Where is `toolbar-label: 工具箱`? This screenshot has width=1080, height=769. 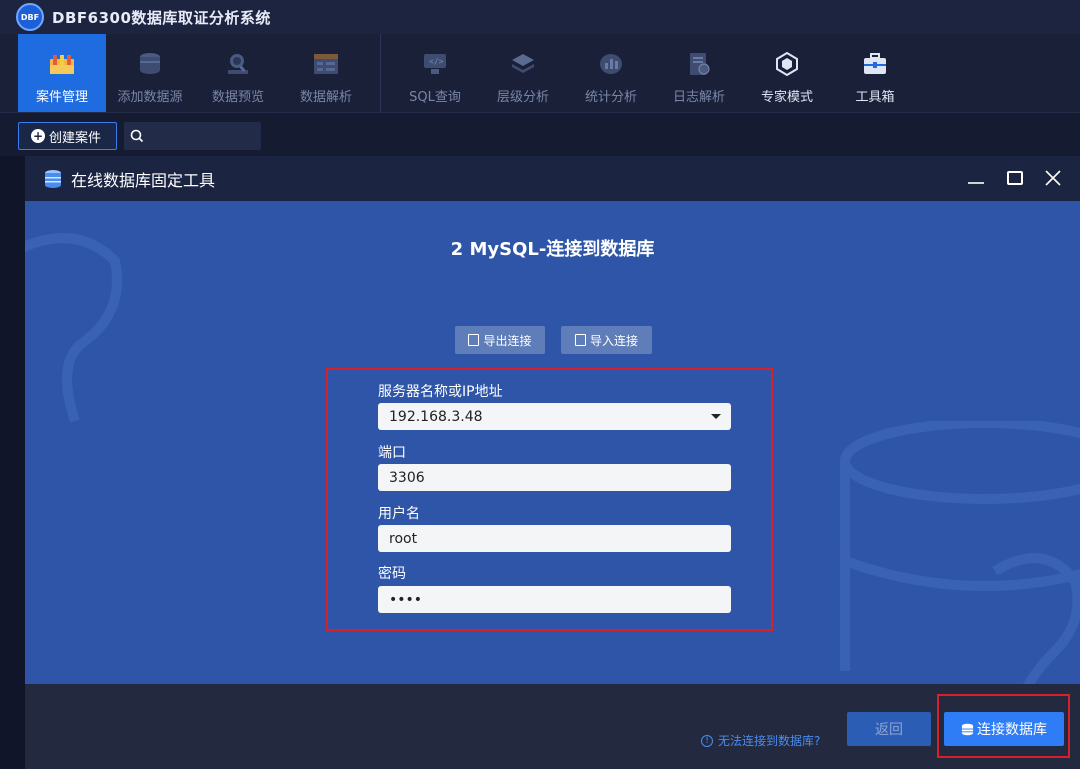
toolbar-label: 工具箱 is located at coordinates (875, 97).